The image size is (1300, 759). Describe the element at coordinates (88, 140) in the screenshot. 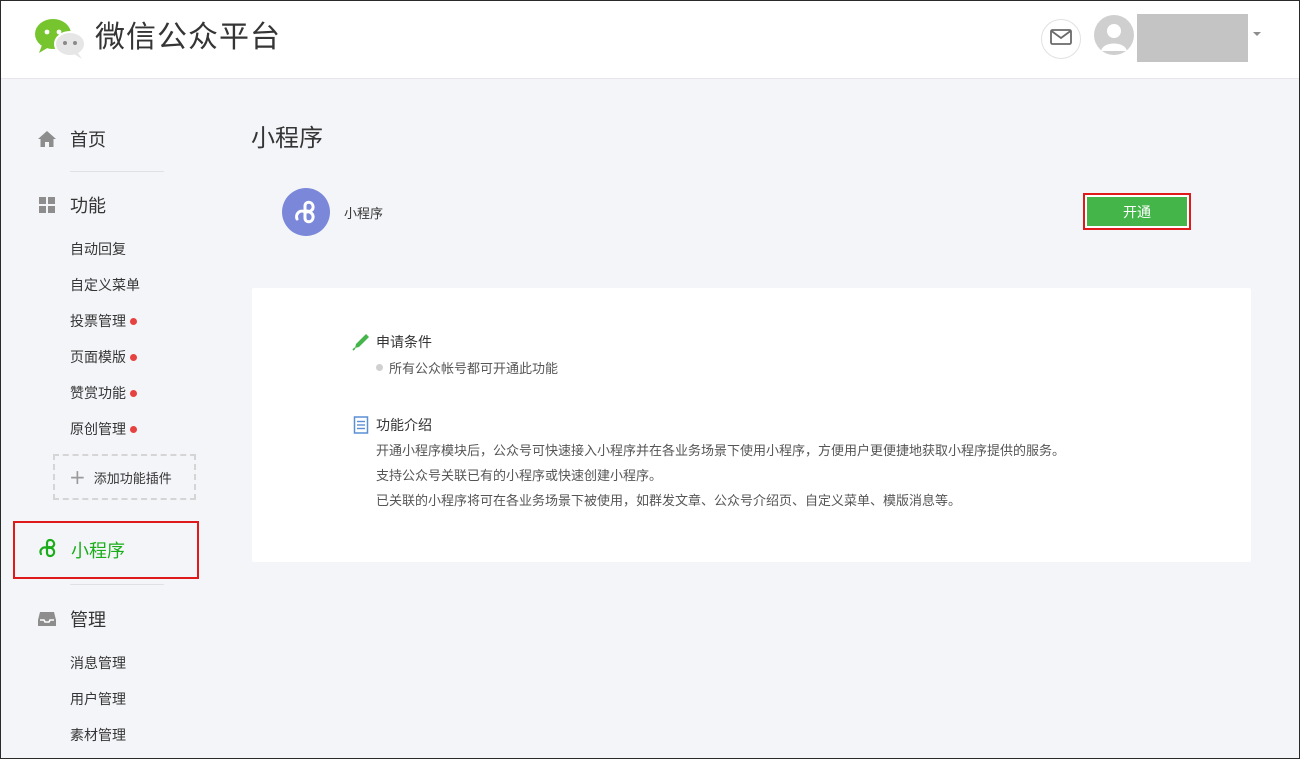

I see `sidebar-item-label: 首页` at that location.